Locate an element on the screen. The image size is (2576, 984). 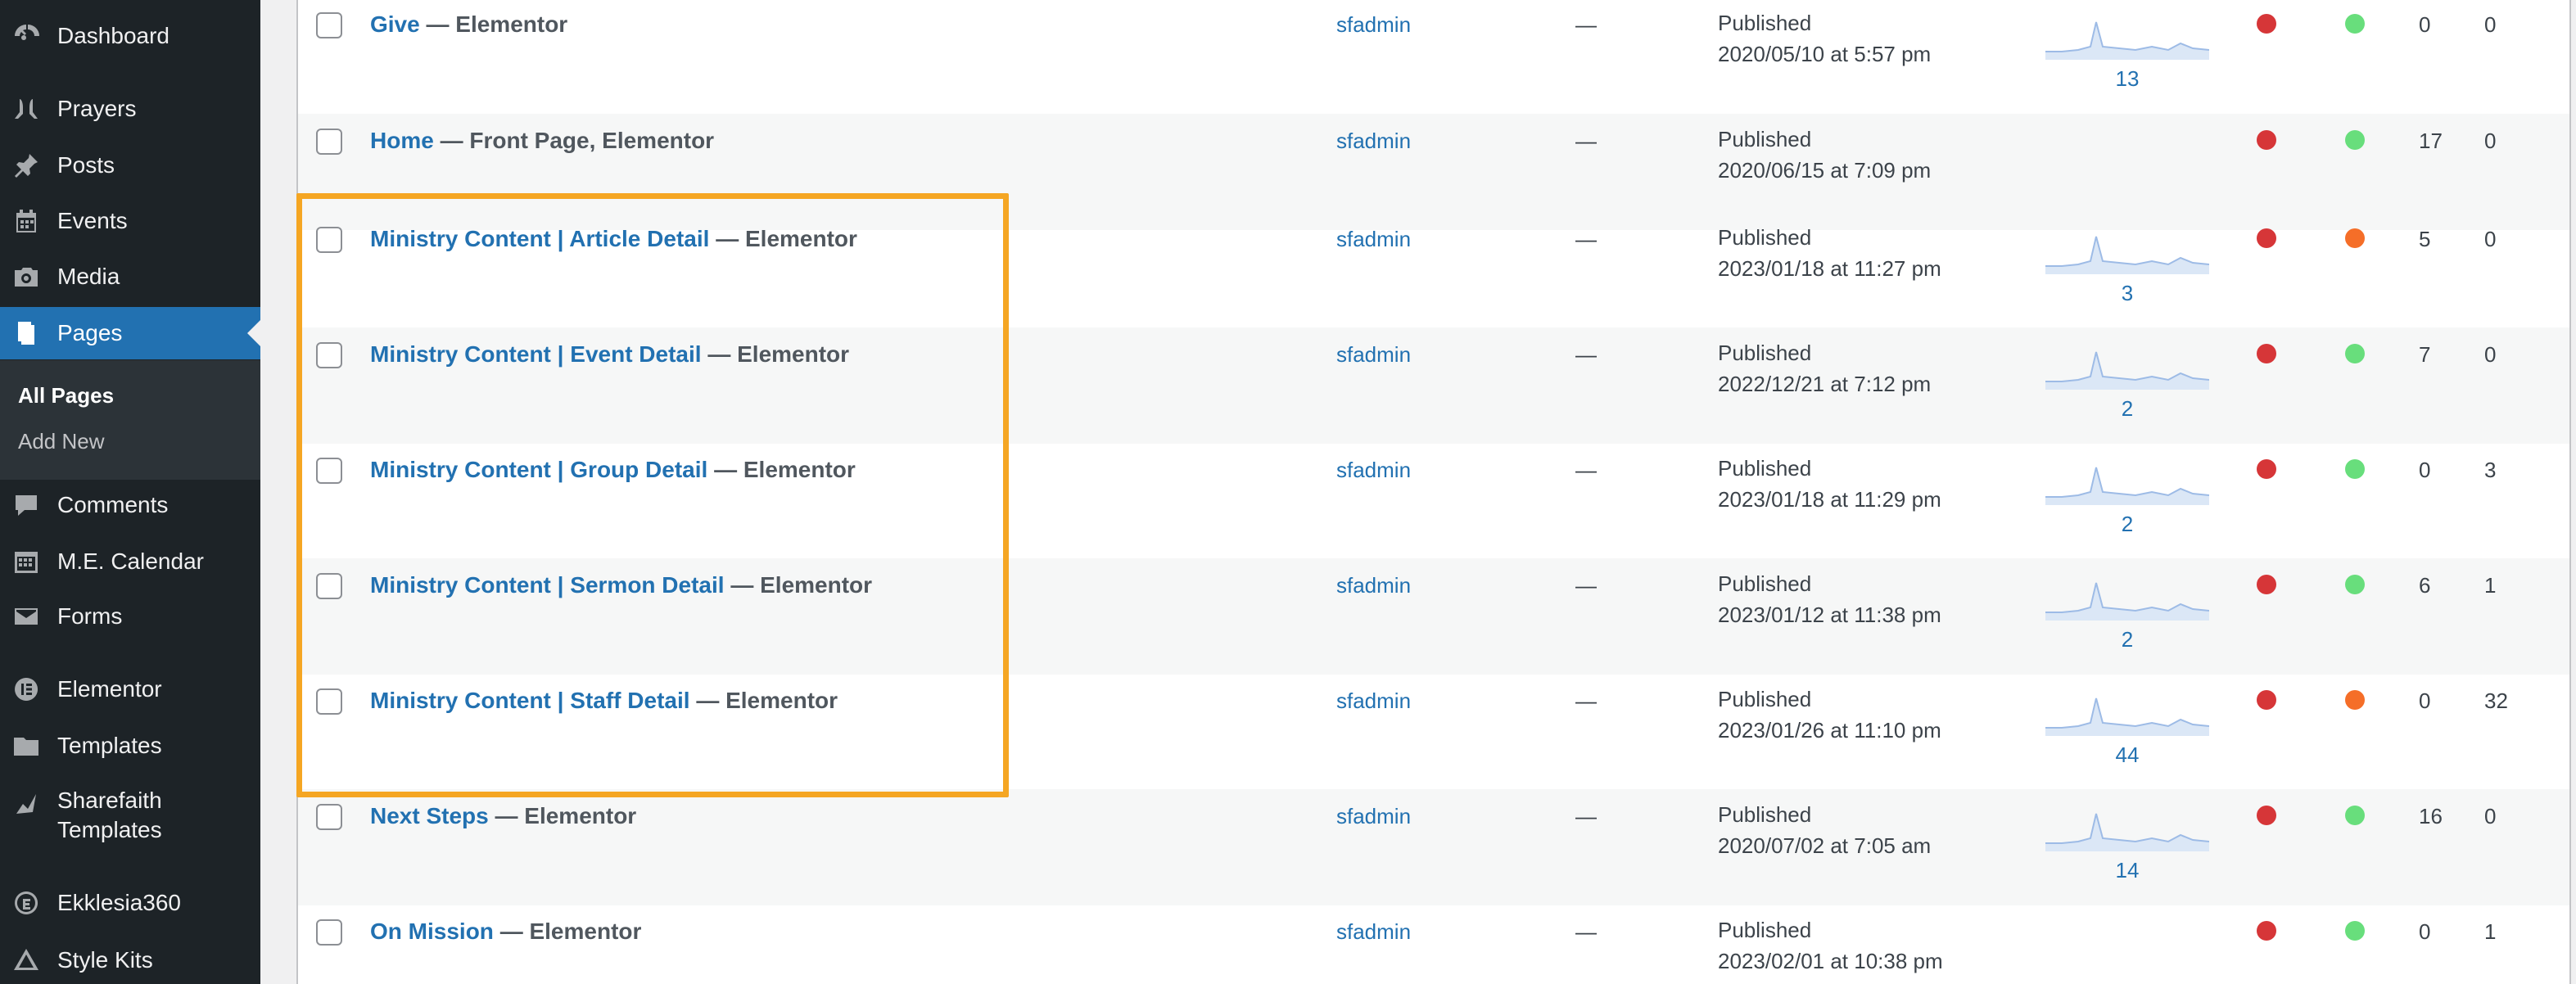
sidebar-item-label: Comments is located at coordinates (113, 504).